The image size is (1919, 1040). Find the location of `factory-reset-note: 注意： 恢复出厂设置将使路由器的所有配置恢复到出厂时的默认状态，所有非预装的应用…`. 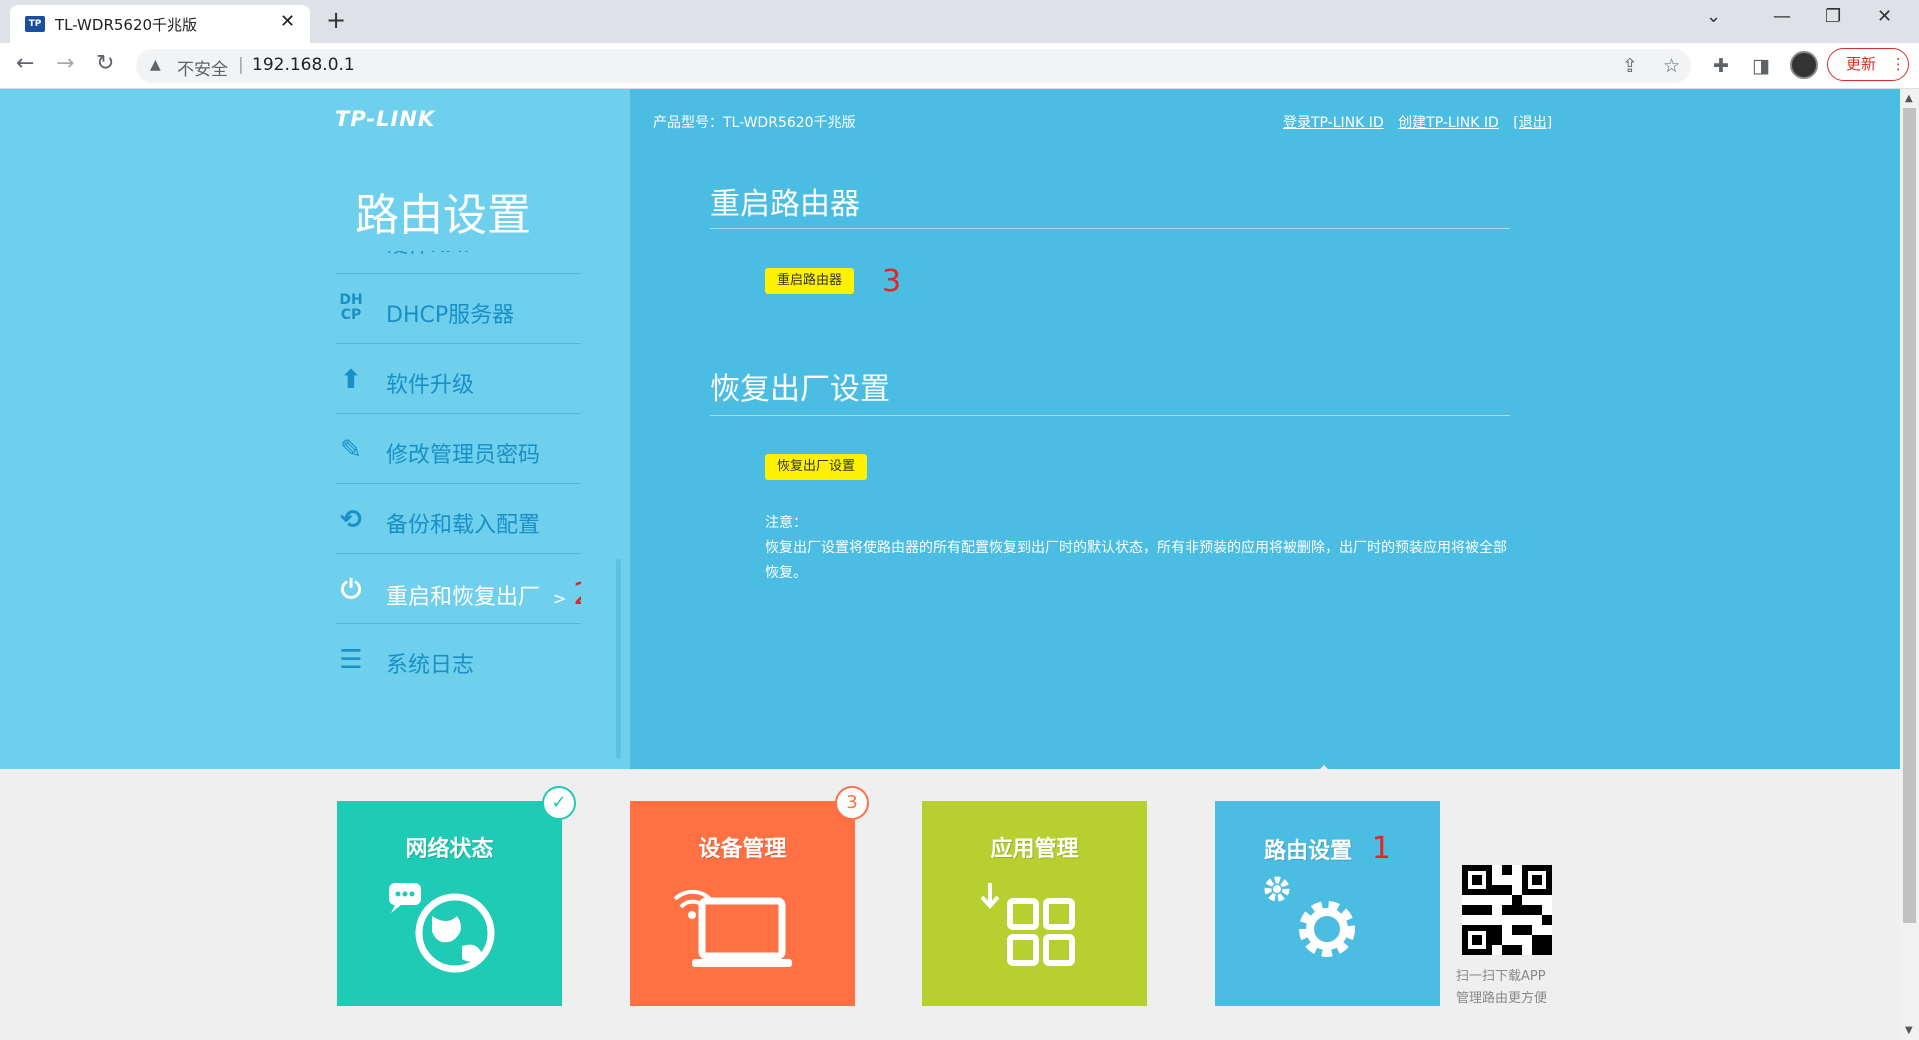

factory-reset-note: 注意： 恢复出厂设置将使路由器的所有配置恢复到出厂时的默认状态，所有非预装的应用… is located at coordinates (1137, 548).